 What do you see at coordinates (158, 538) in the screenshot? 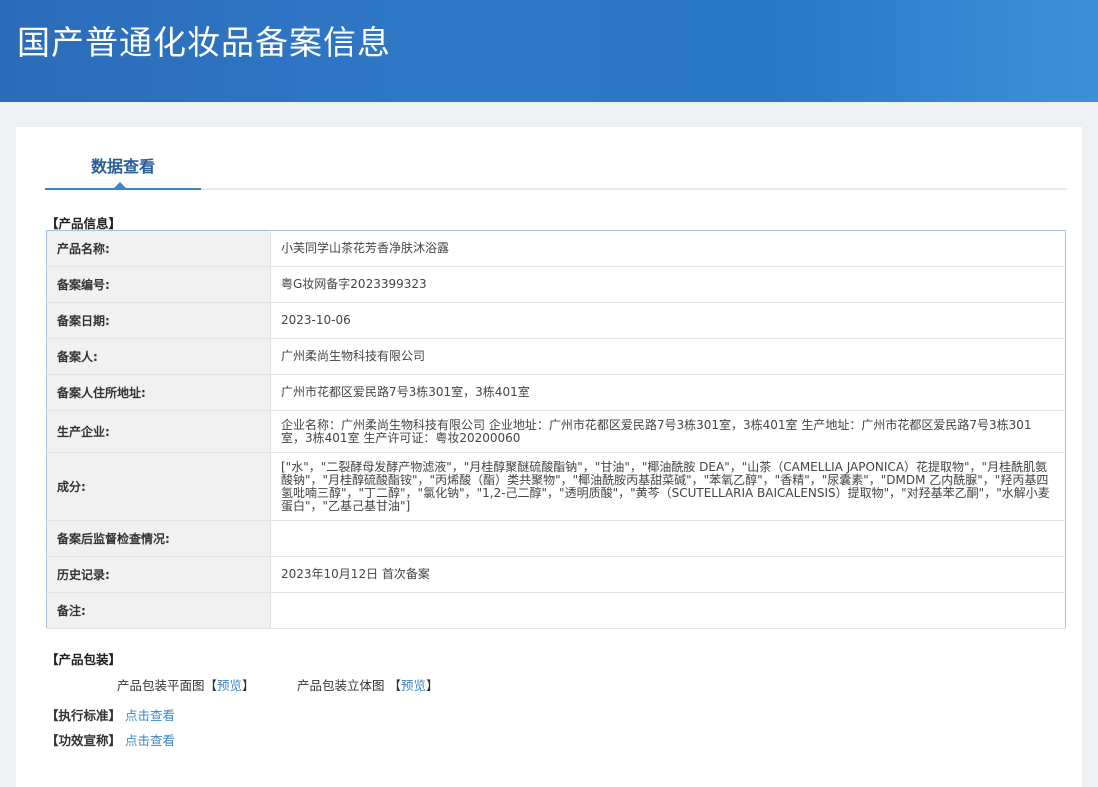
I see `row-label: 备案后监督检查情况:` at bounding box center [158, 538].